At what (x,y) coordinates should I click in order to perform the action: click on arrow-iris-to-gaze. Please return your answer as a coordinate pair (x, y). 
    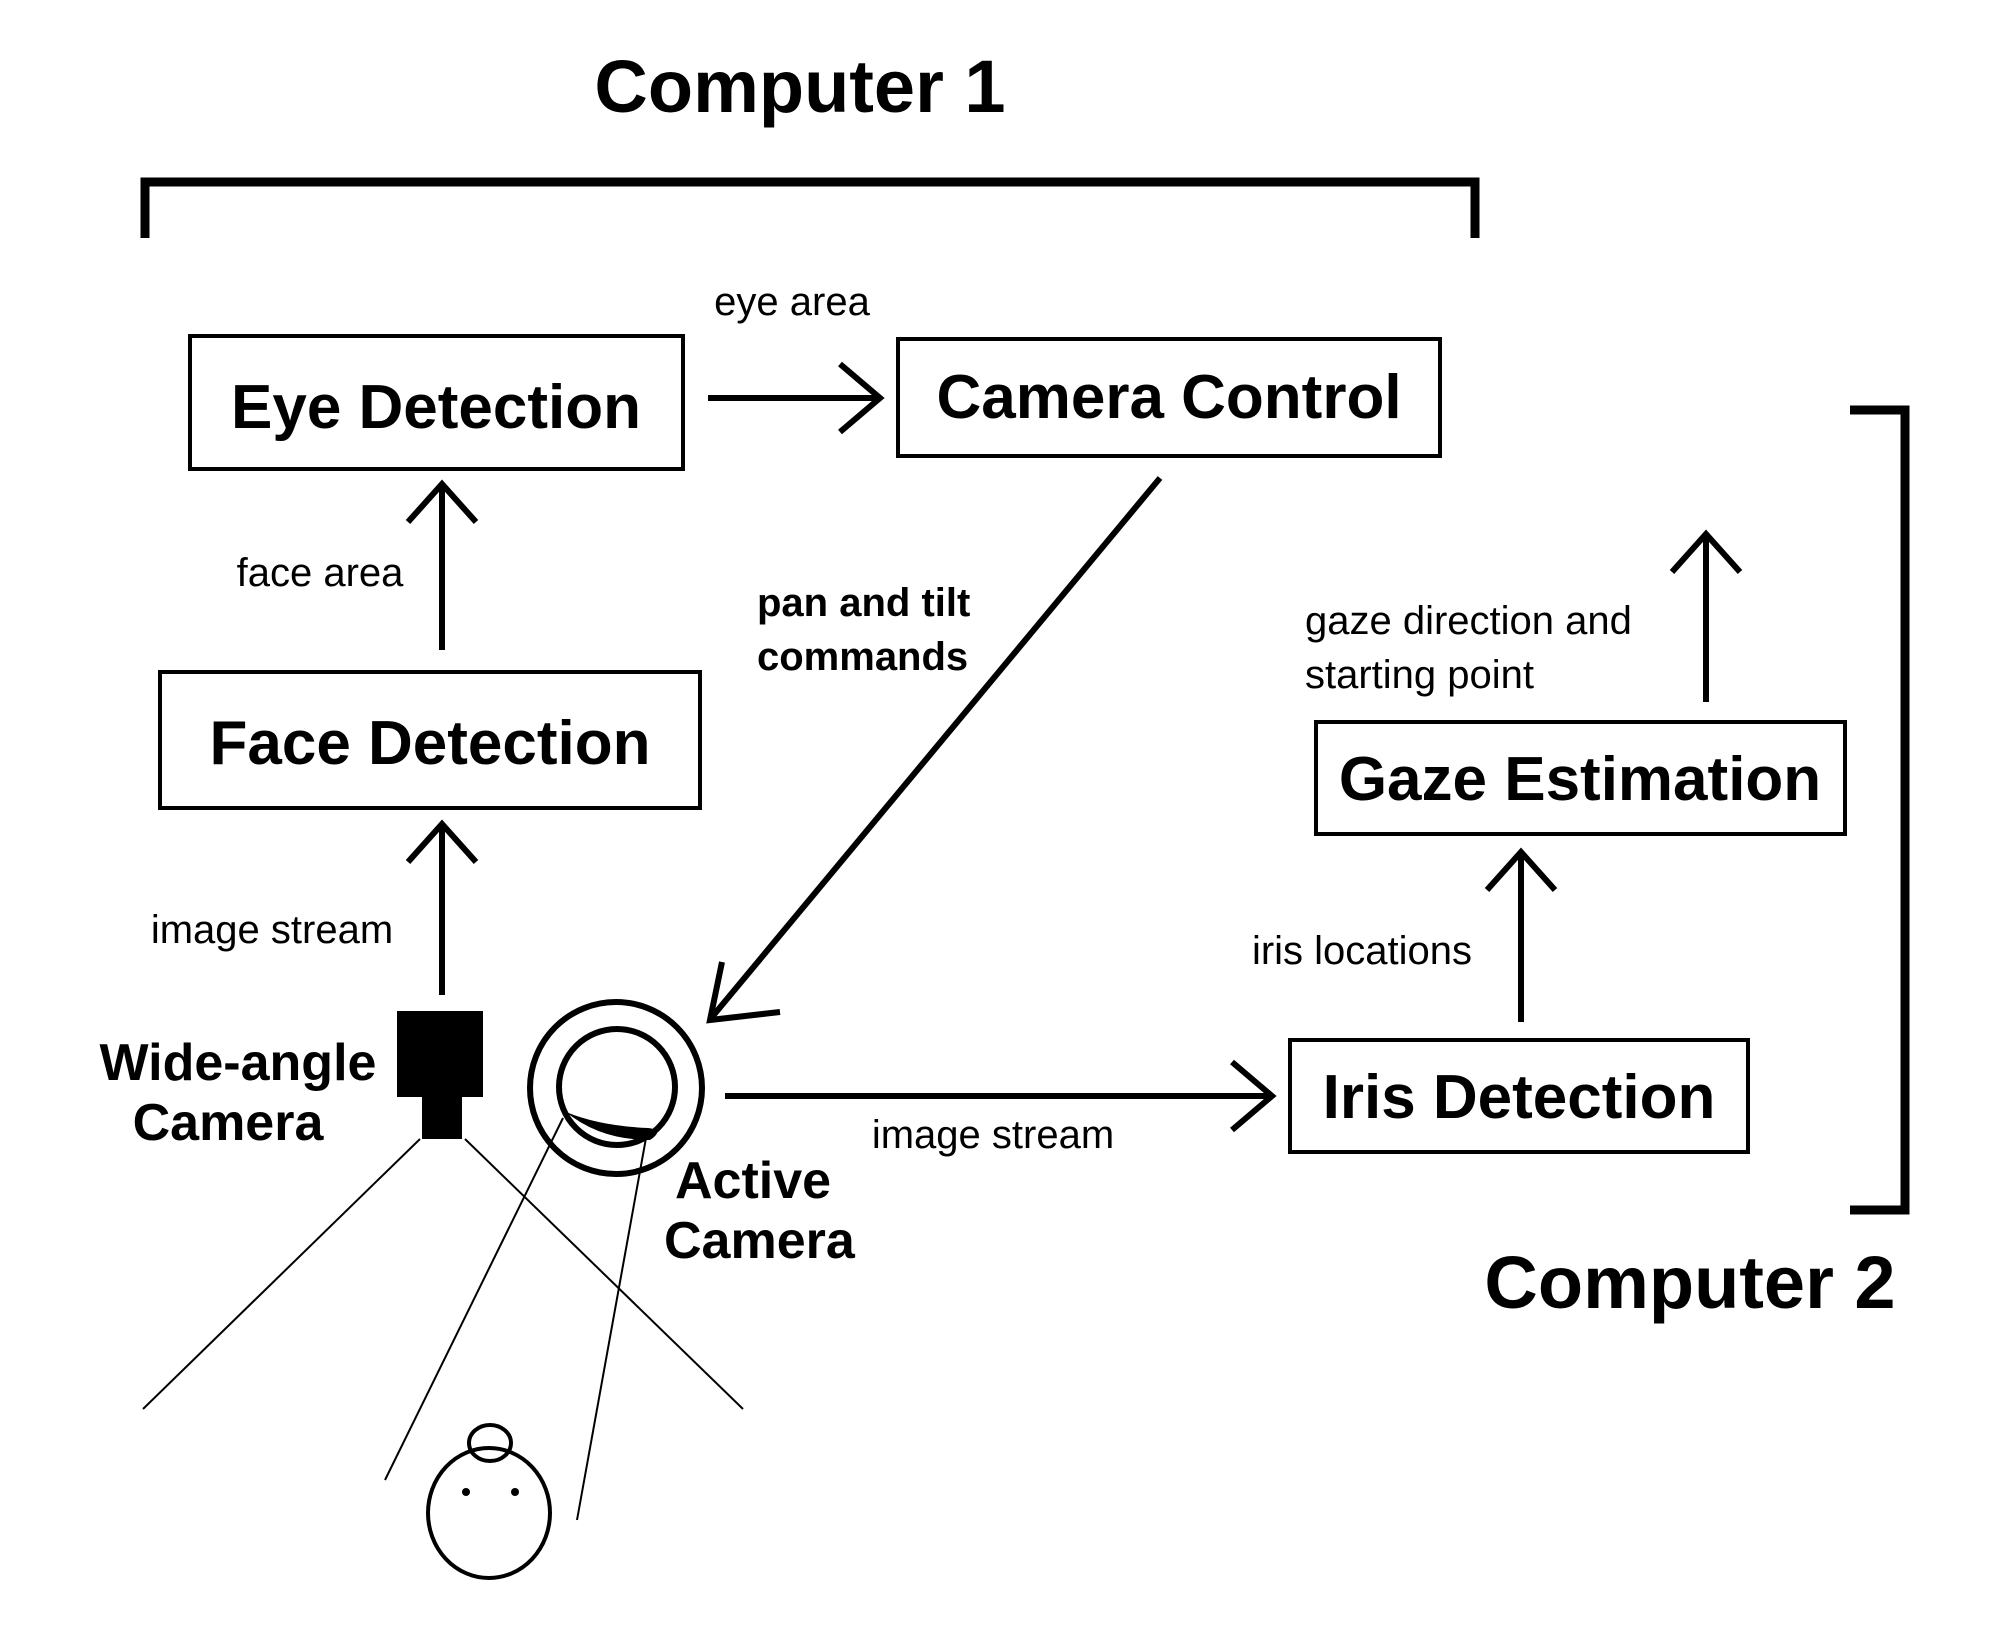
    Looking at the image, I should click on (1521, 934).